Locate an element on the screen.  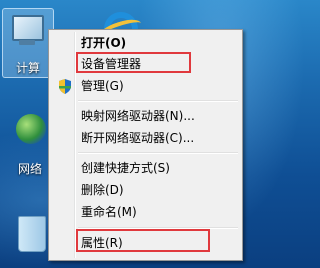
menu-item-rename: 重命名(M) is located at coordinates (145, 212).